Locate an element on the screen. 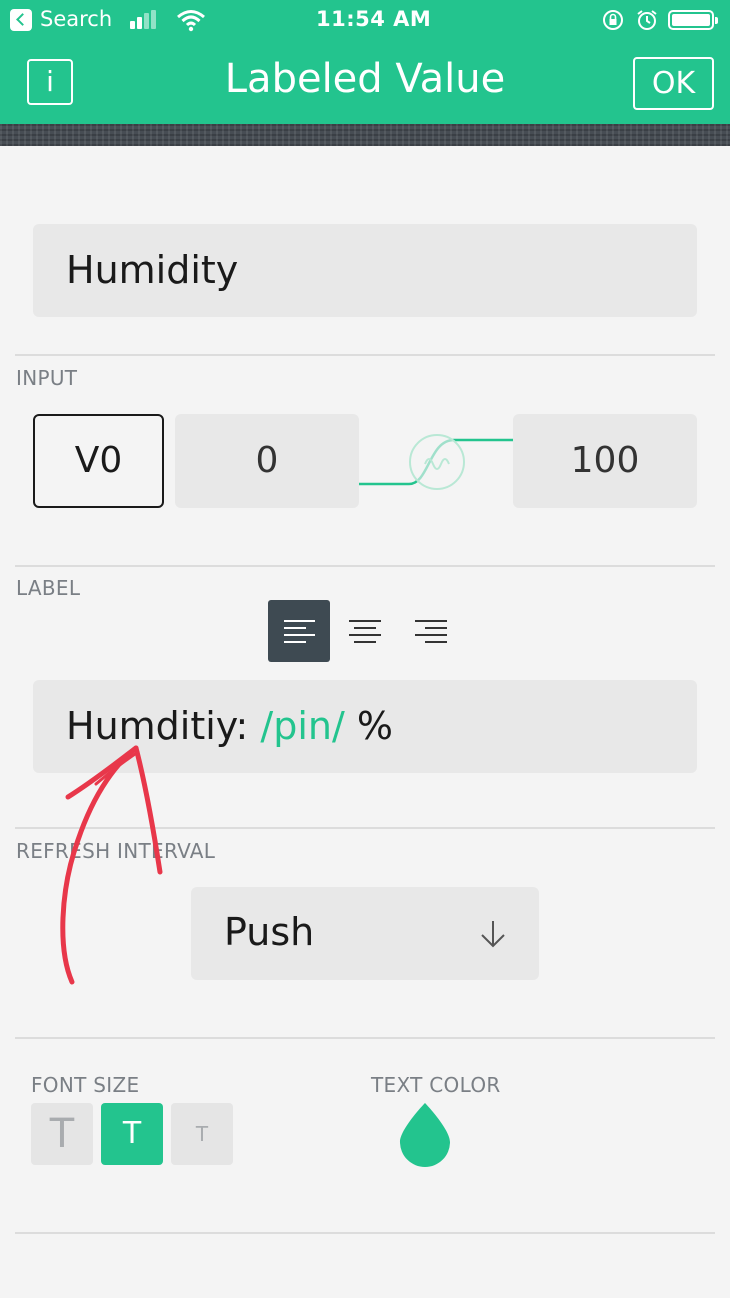  refresh-interval-label: REFRESH INTERVAL is located at coordinates (116, 851).